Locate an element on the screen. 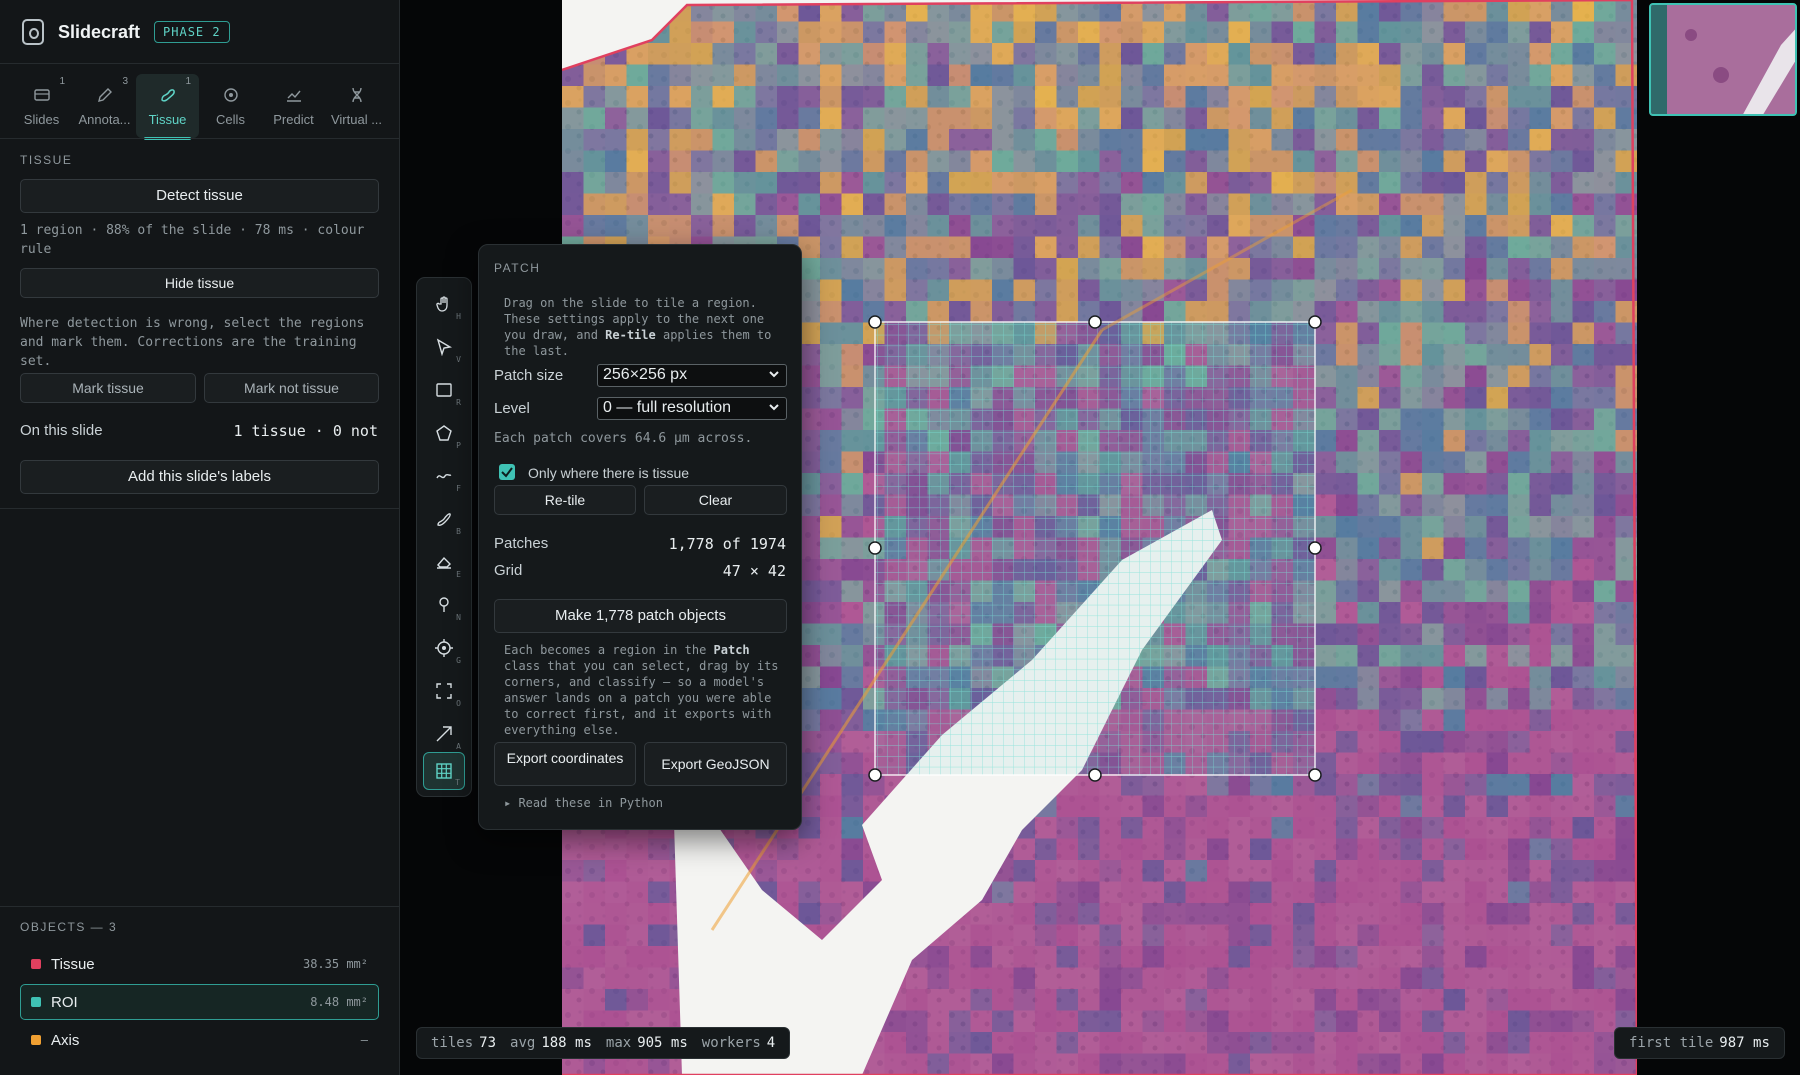  detect-tissue-button: Detect tissue is located at coordinates (199, 196).